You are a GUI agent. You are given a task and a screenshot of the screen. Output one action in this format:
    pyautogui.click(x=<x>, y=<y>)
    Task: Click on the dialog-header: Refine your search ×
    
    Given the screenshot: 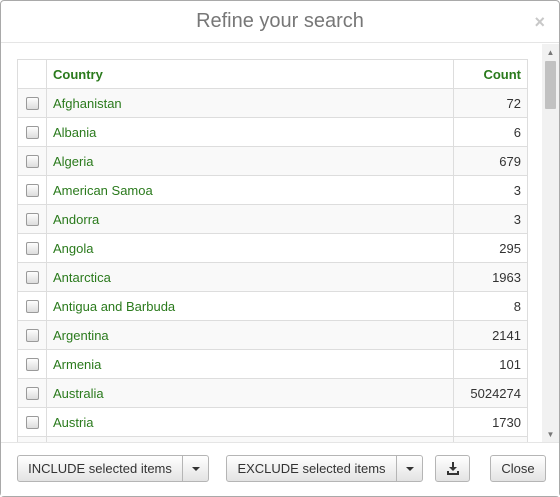 What is the action you would take?
    pyautogui.click(x=280, y=22)
    